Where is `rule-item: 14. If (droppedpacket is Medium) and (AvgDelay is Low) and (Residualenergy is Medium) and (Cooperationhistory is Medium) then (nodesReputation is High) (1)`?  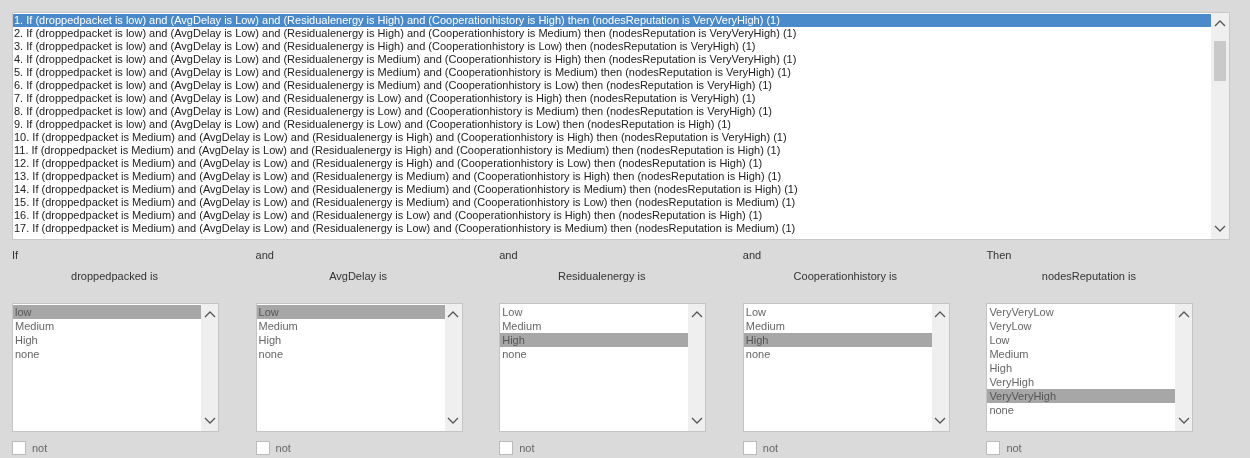 rule-item: 14. If (droppedpacket is Medium) and (AvgDelay is Low) and (Residualenergy is Medium) and (Cooperationhistory is Medium) then (nodesReputation is High) (1) is located at coordinates (612, 189).